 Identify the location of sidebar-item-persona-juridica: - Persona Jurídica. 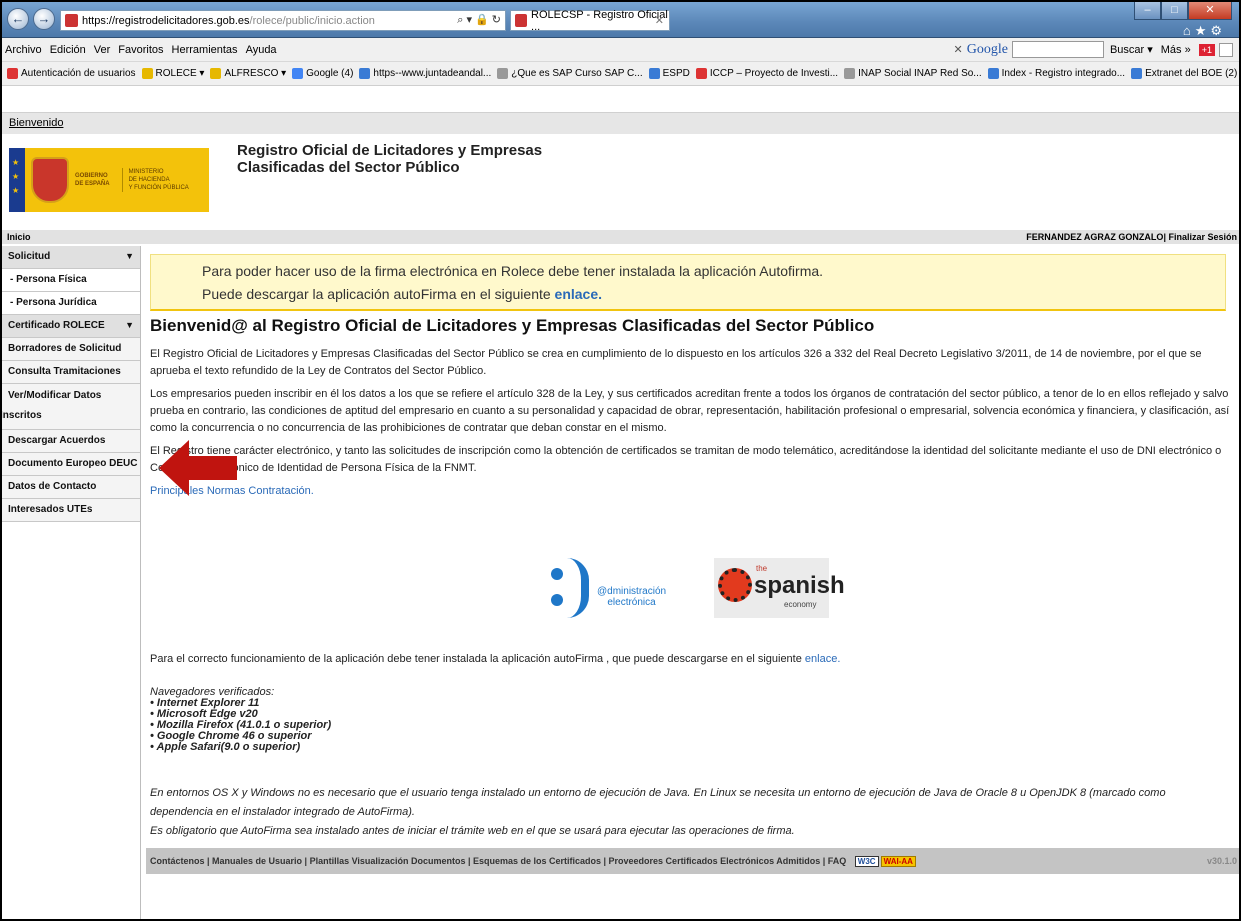
(70, 303).